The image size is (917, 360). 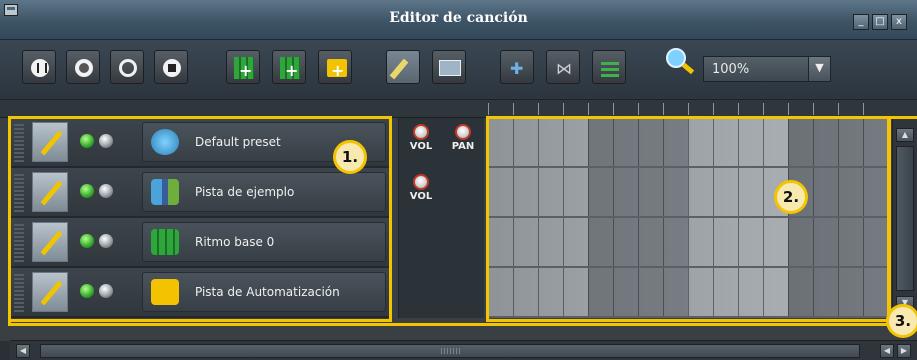 I want to click on play-pause-button, so click(x=39, y=67).